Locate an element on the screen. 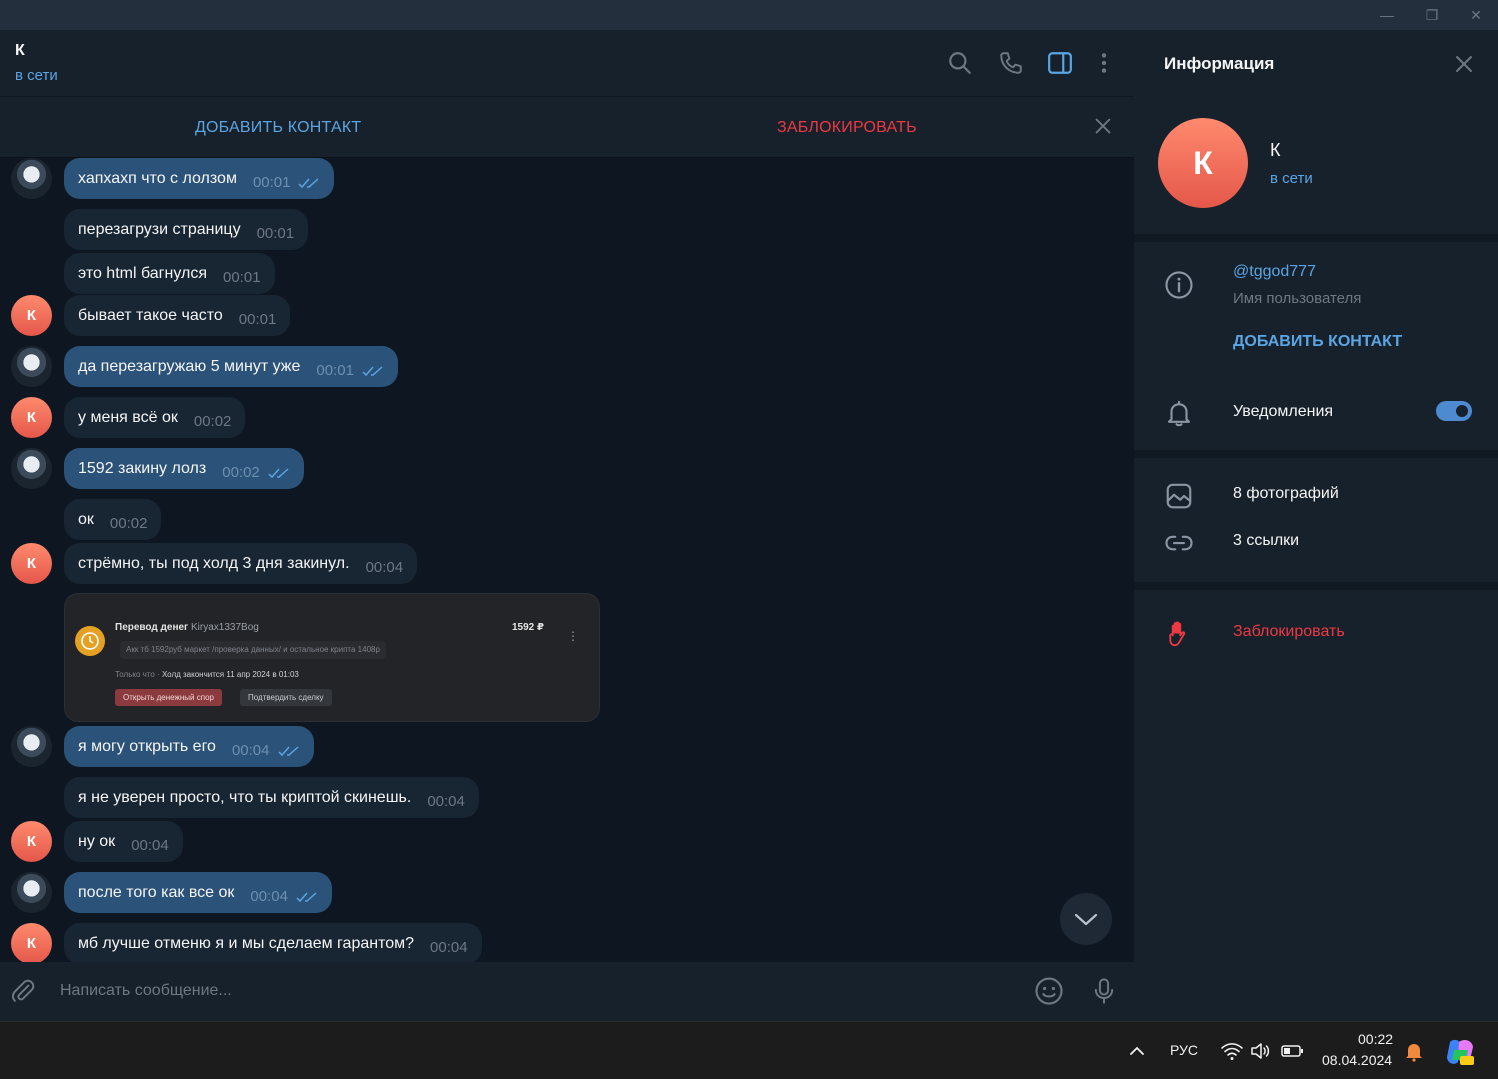  username-link: @tggod777 is located at coordinates (1274, 272).